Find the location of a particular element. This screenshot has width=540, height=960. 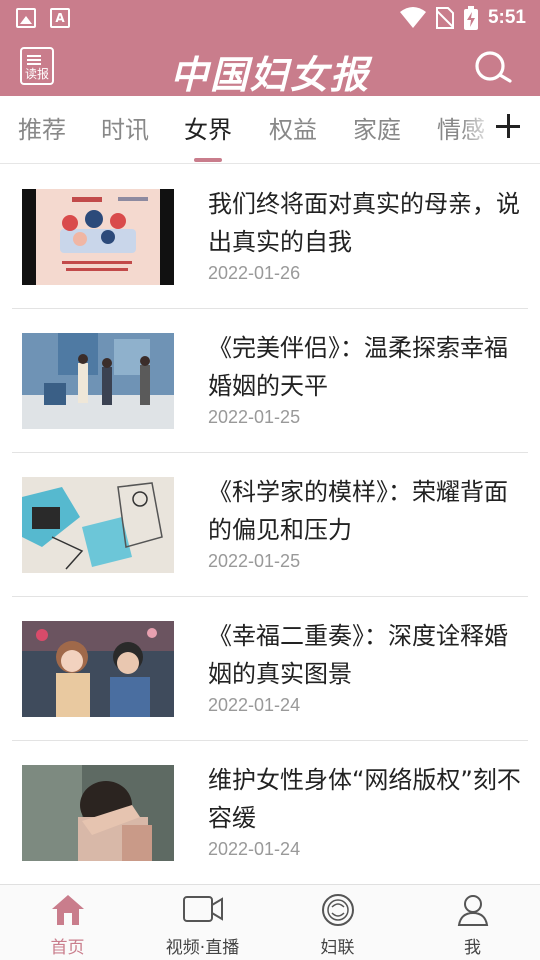

nav-video-live: 视频·直播 is located at coordinates (202, 922).